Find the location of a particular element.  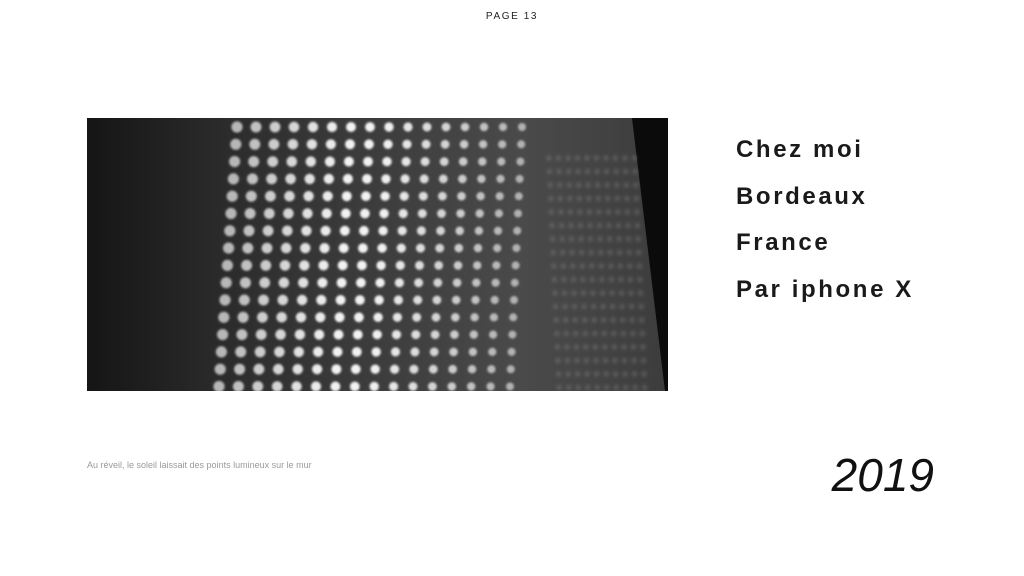

details-location: Chez moi is located at coordinates (800, 149).